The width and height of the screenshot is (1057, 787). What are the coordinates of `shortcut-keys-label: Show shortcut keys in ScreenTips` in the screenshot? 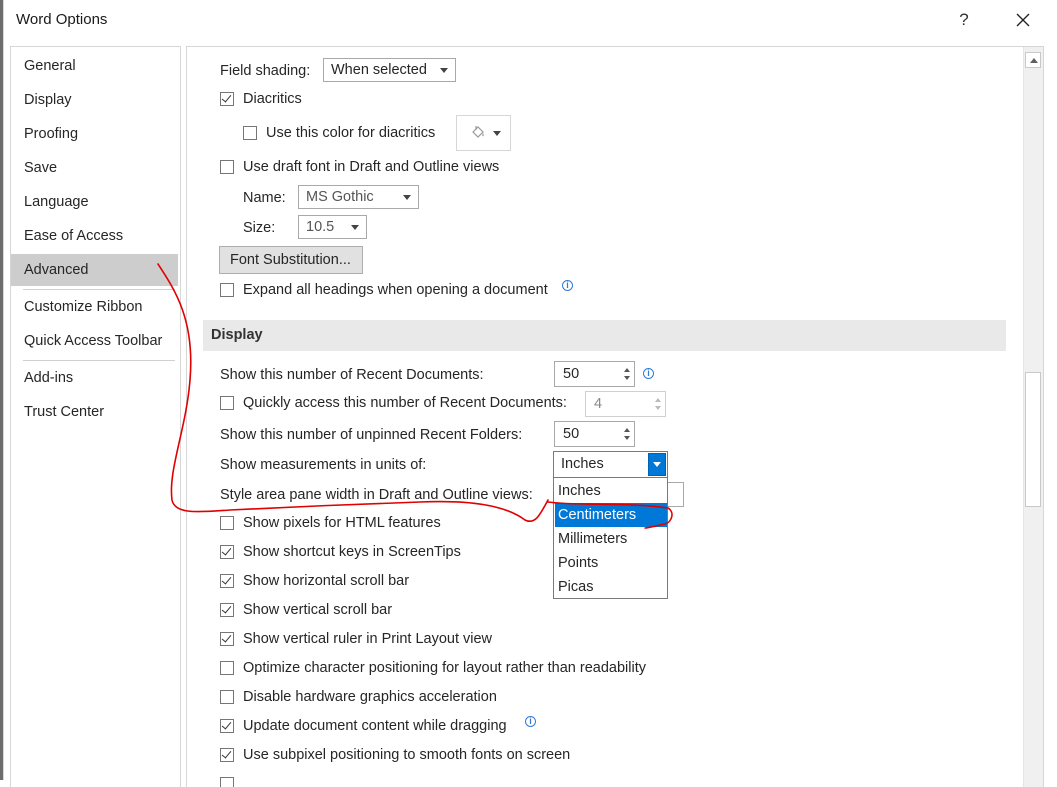 It's located at (352, 552).